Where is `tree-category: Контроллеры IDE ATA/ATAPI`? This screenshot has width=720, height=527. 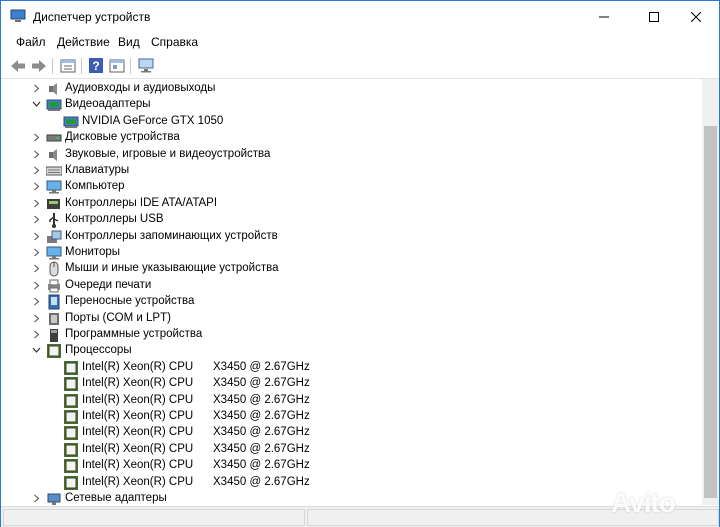 tree-category: Контроллеры IDE ATA/ATAPI is located at coordinates (351, 204).